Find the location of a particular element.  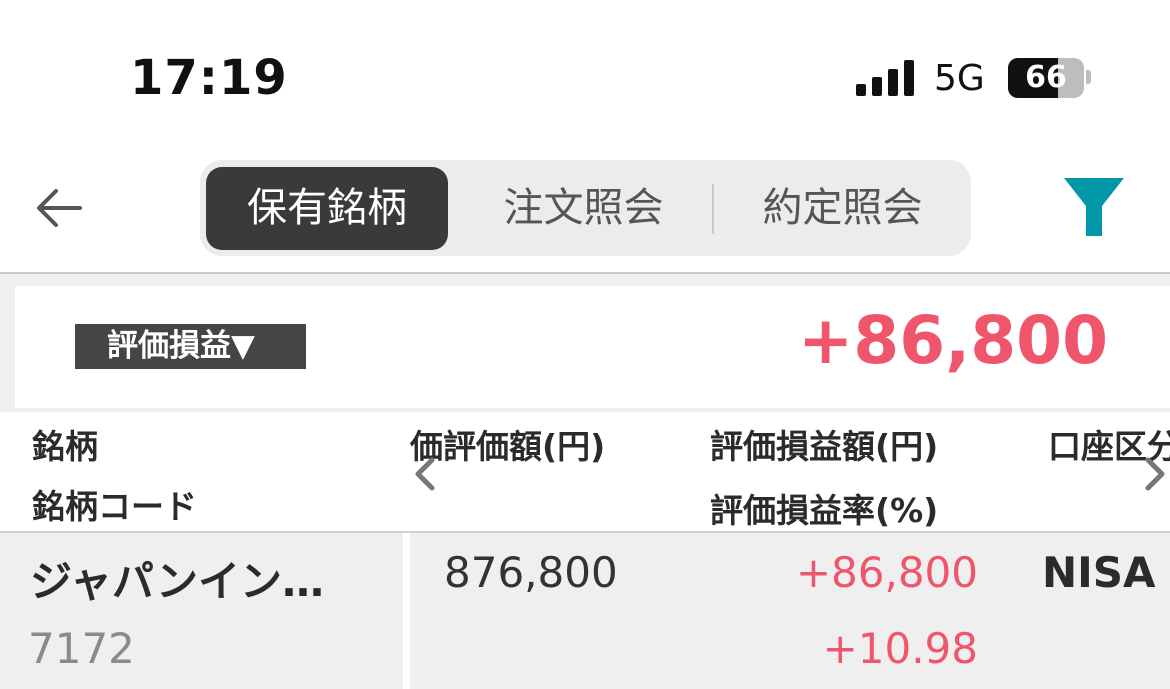

battery-level: 66 is located at coordinates (1046, 77).